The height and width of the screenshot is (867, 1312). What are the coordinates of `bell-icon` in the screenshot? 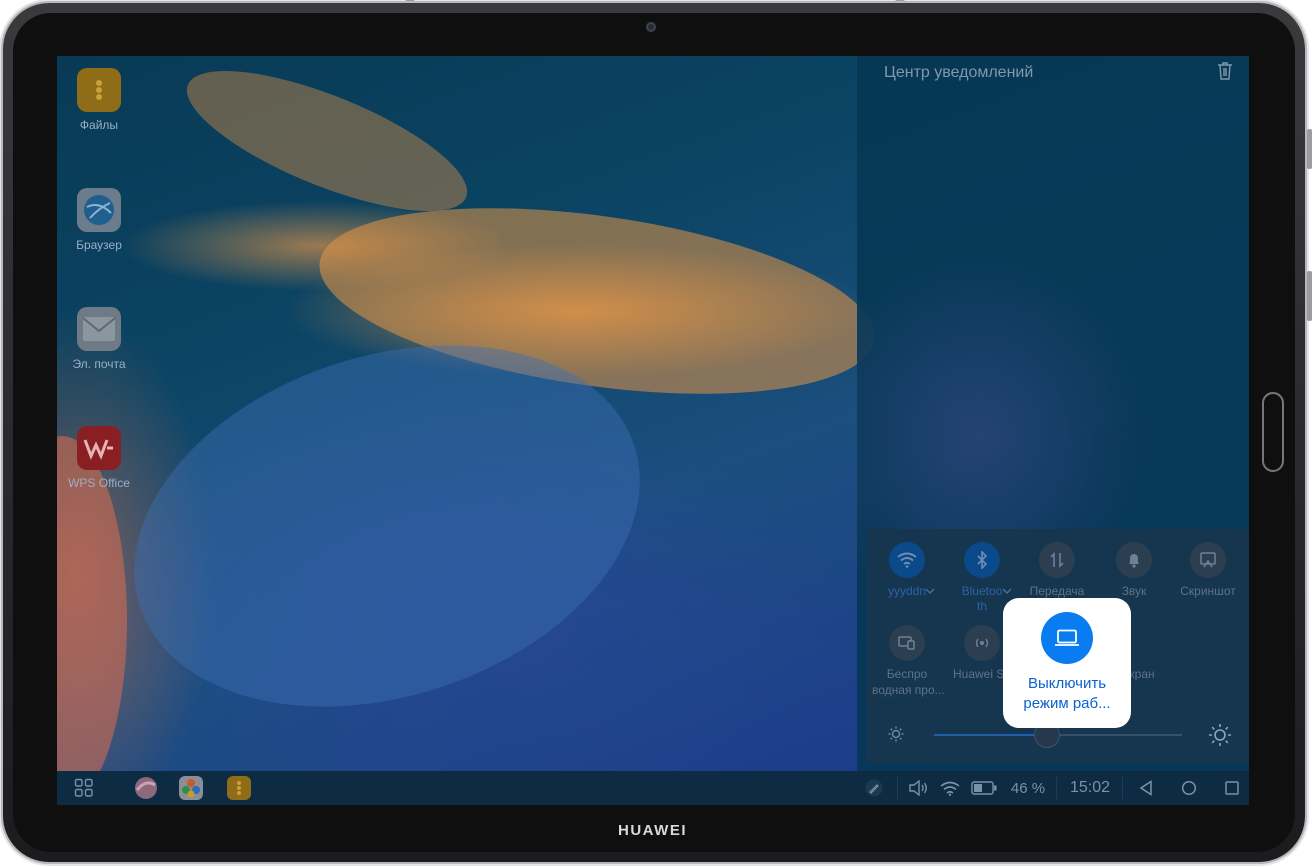 It's located at (1134, 560).